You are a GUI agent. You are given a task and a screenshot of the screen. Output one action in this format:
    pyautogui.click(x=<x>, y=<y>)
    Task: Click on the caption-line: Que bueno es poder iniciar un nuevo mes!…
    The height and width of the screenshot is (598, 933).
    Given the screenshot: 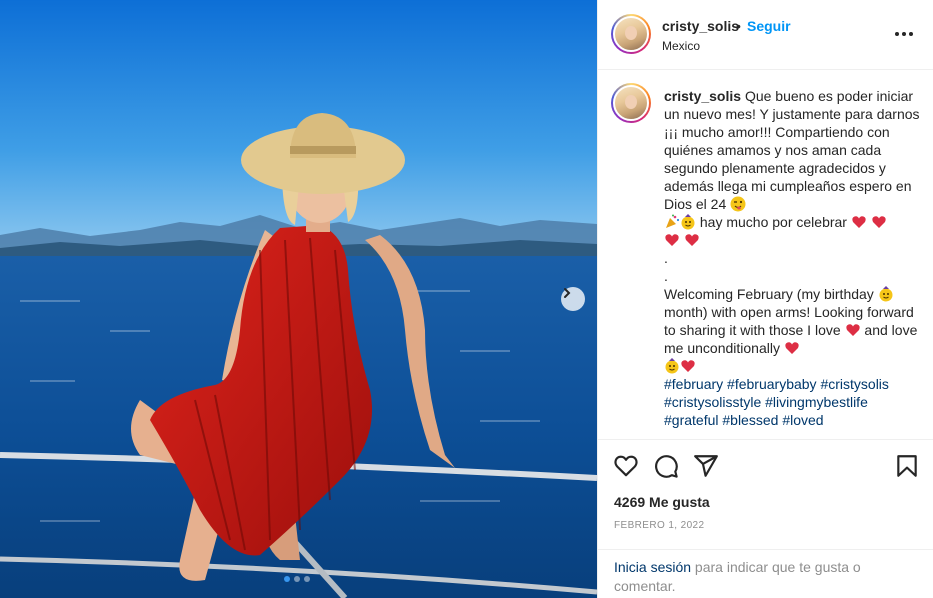 What is the action you would take?
    pyautogui.click(x=792, y=150)
    